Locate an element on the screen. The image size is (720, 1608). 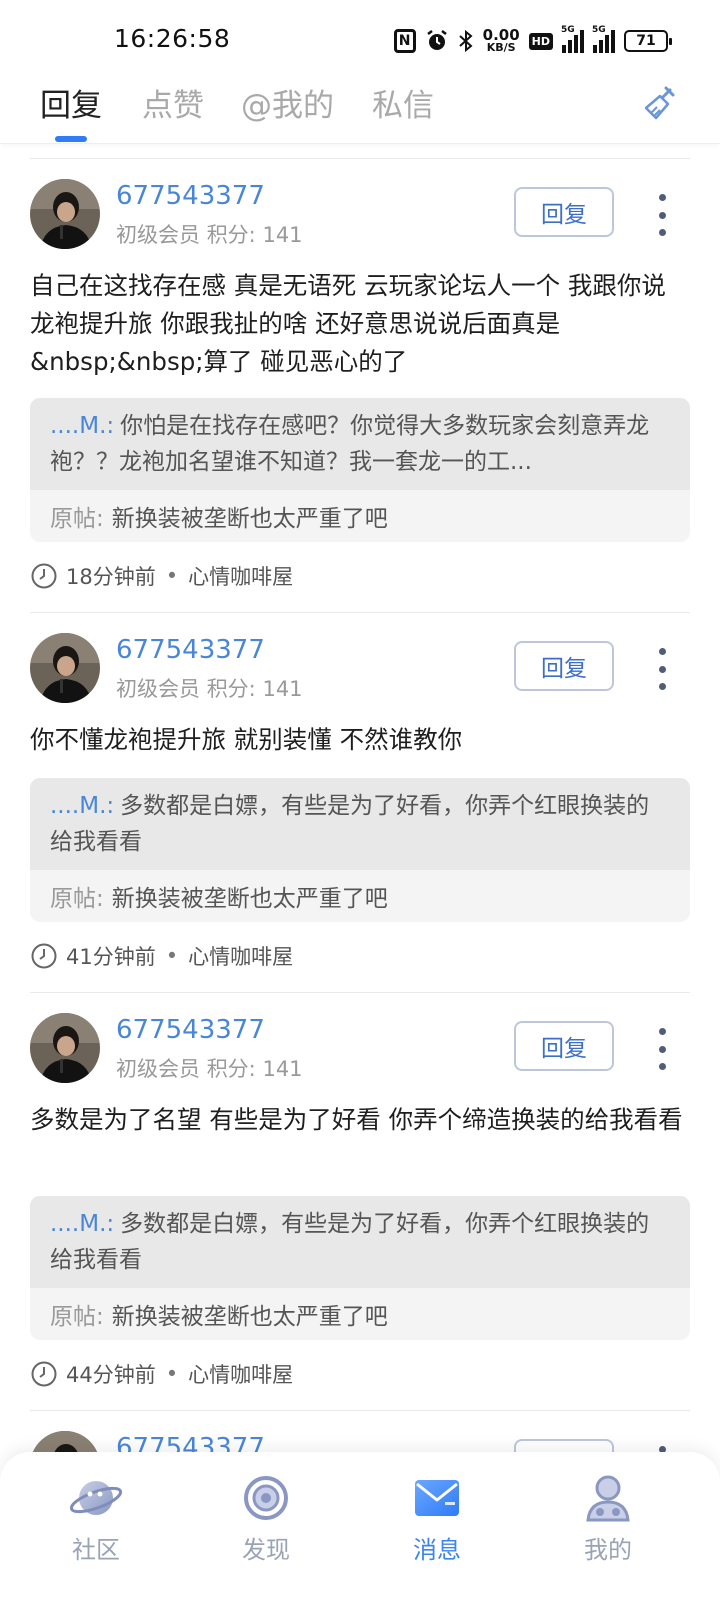
bottom-navigation: 社区 发现 消息 我的 is located at coordinates (360, 1530).